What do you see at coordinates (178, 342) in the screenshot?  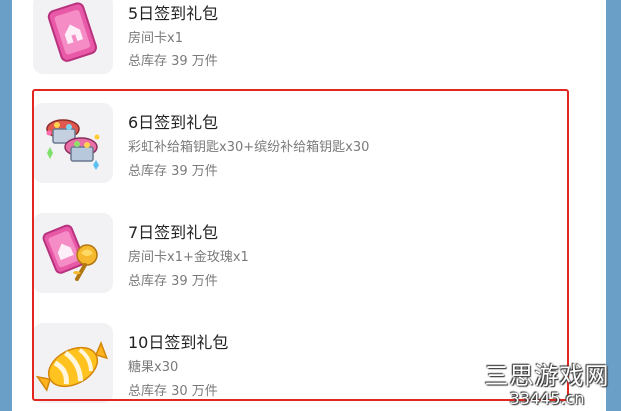 I see `gift-title: 10日签到礼包` at bounding box center [178, 342].